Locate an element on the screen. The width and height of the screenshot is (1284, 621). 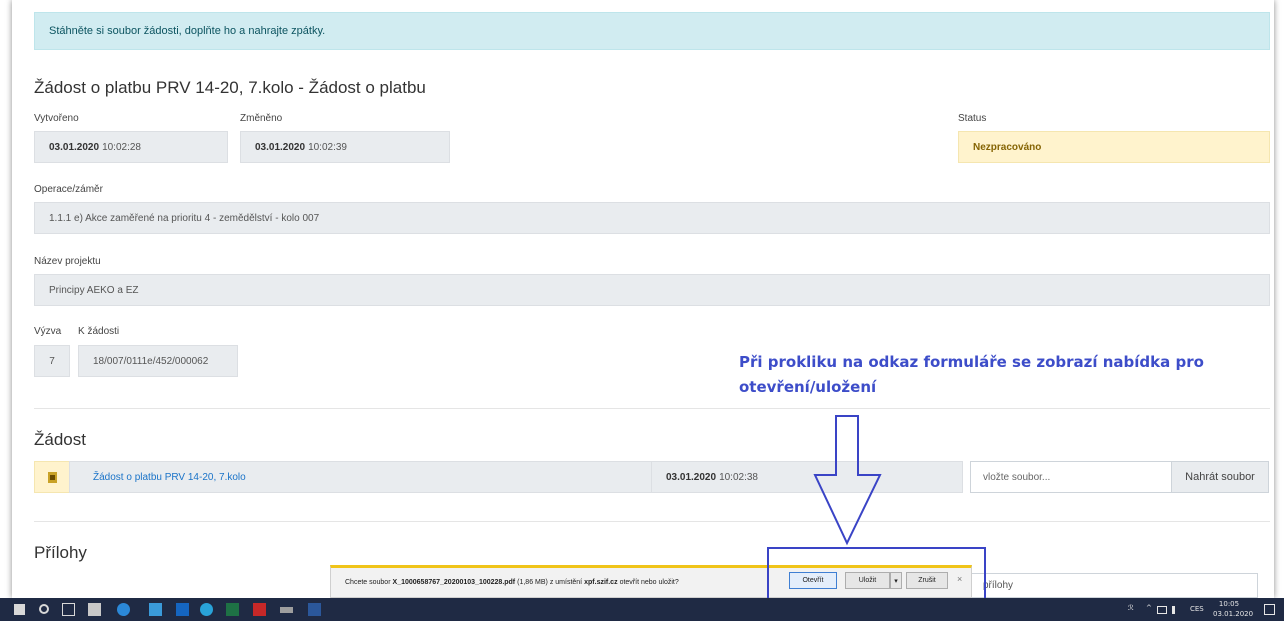
created-time: 10:02:28 is located at coordinates (121, 147).